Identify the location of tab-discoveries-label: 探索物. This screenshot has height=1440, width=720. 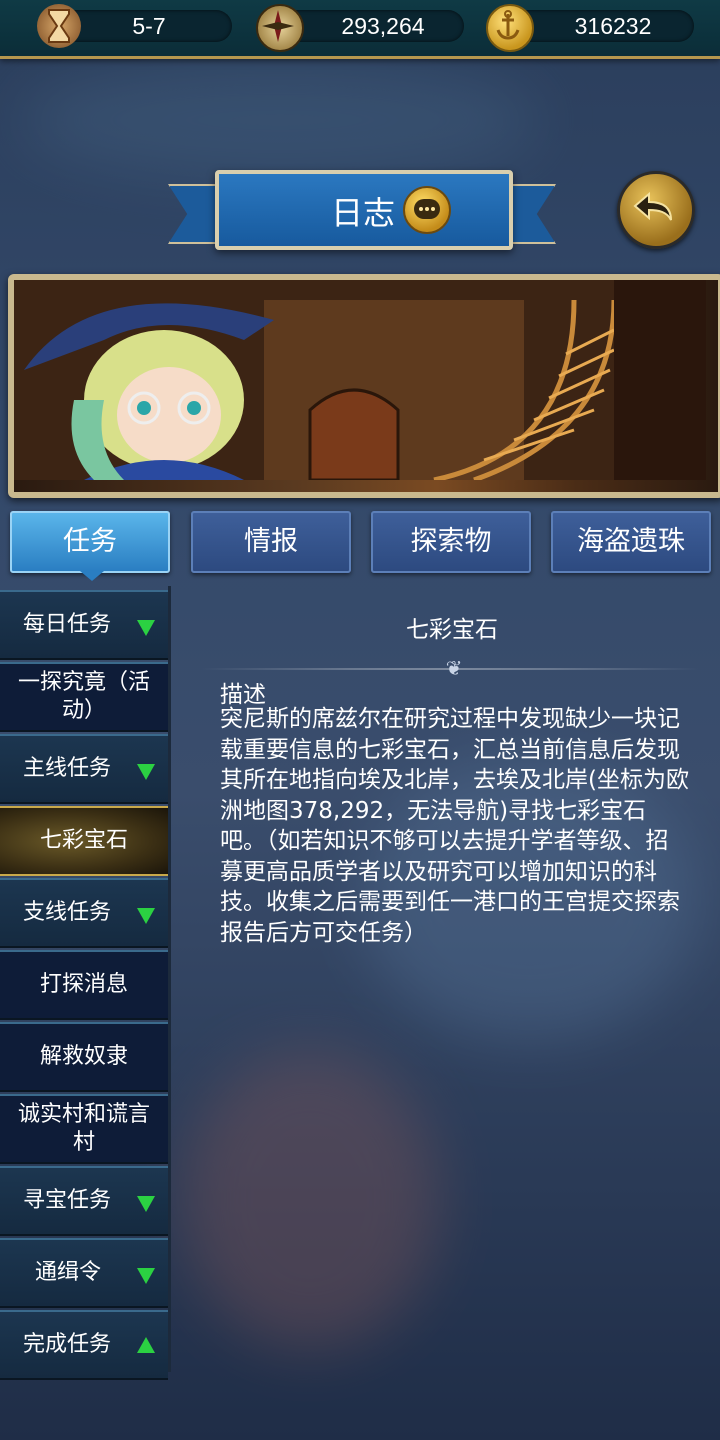
(451, 541).